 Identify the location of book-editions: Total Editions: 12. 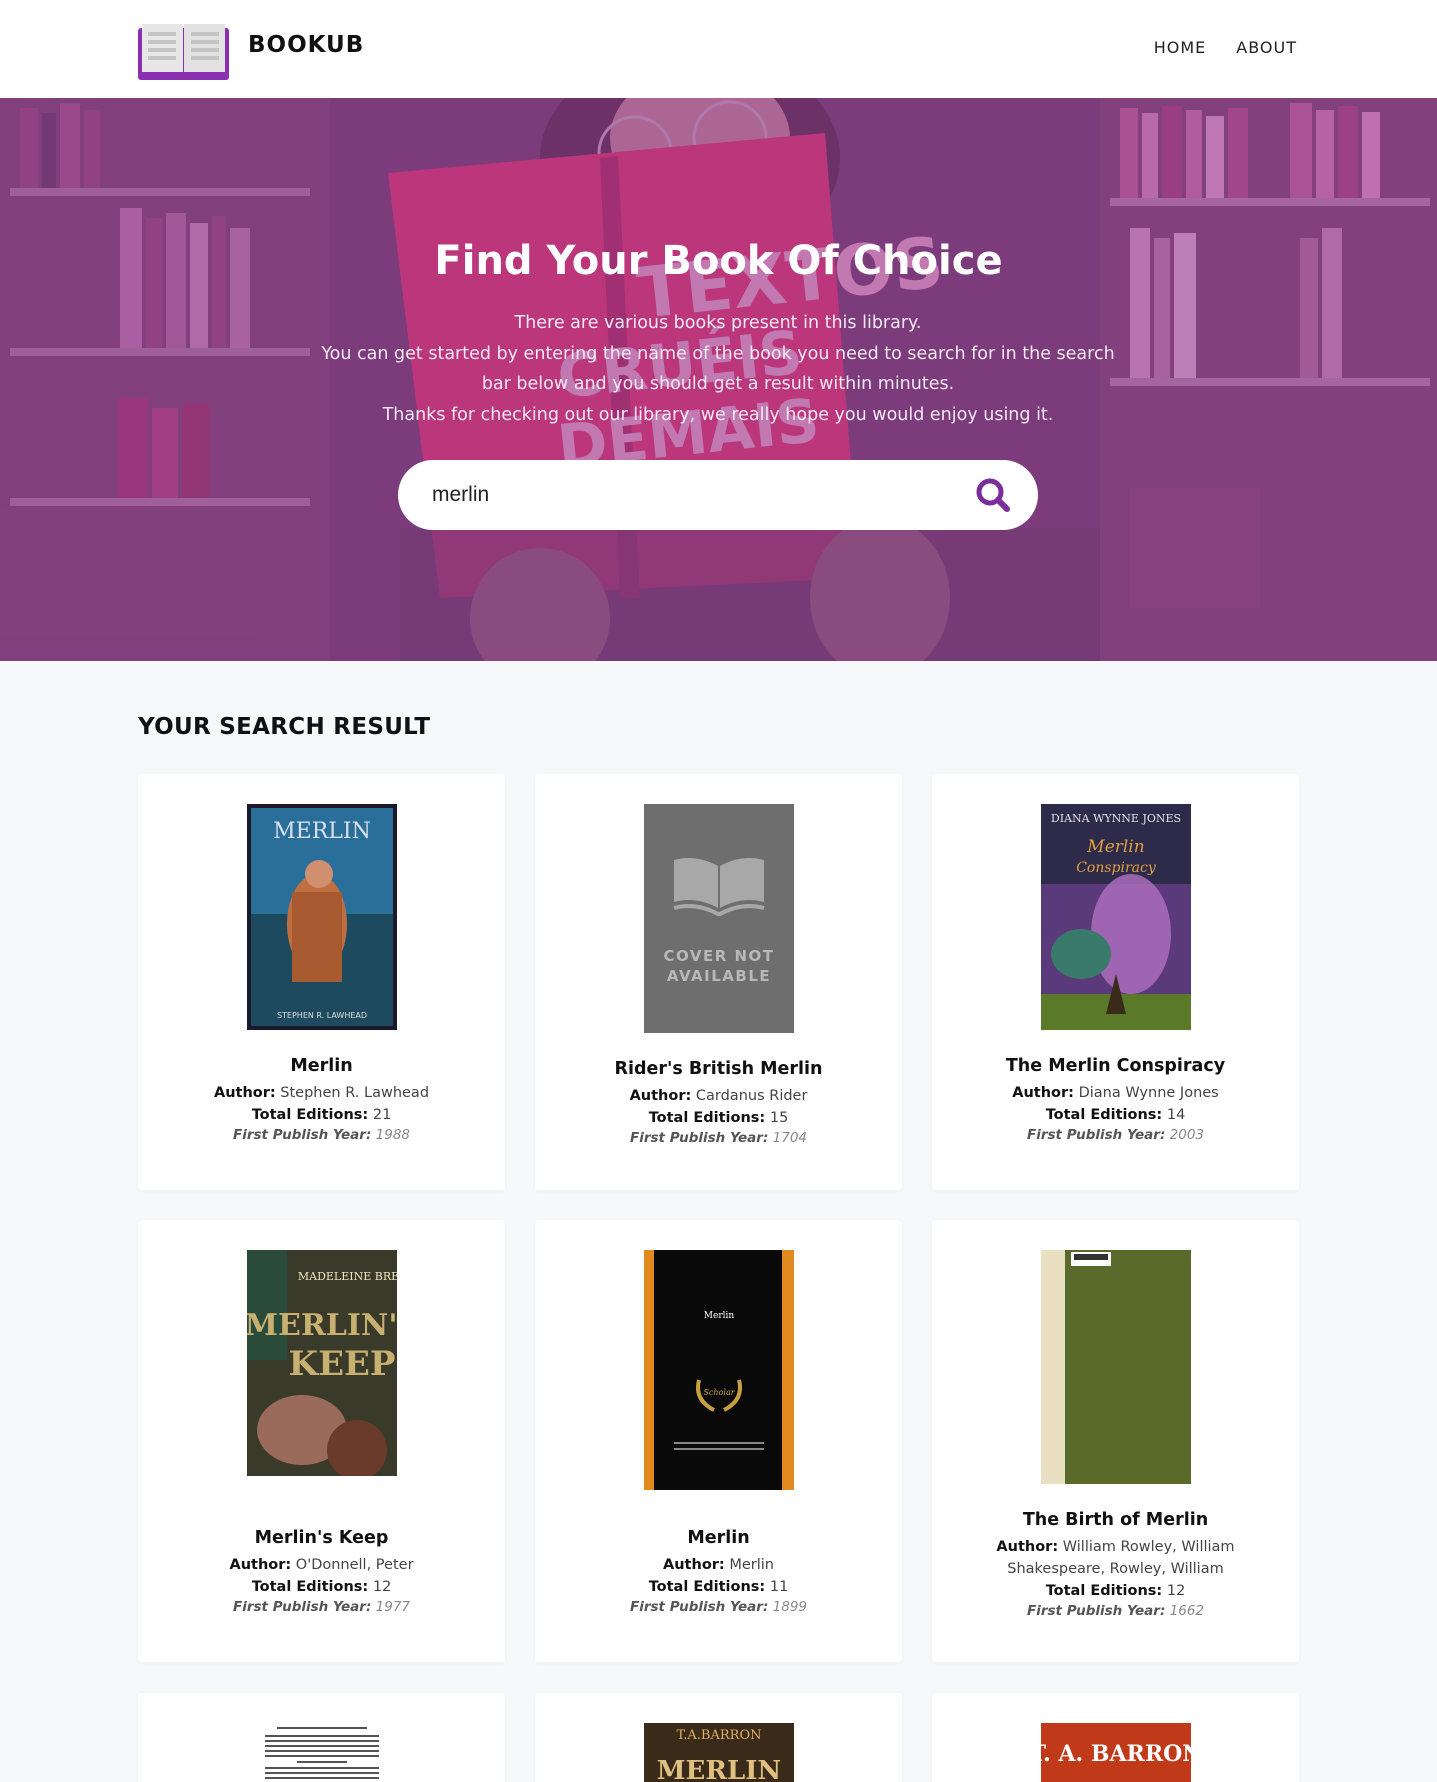
(321, 1587).